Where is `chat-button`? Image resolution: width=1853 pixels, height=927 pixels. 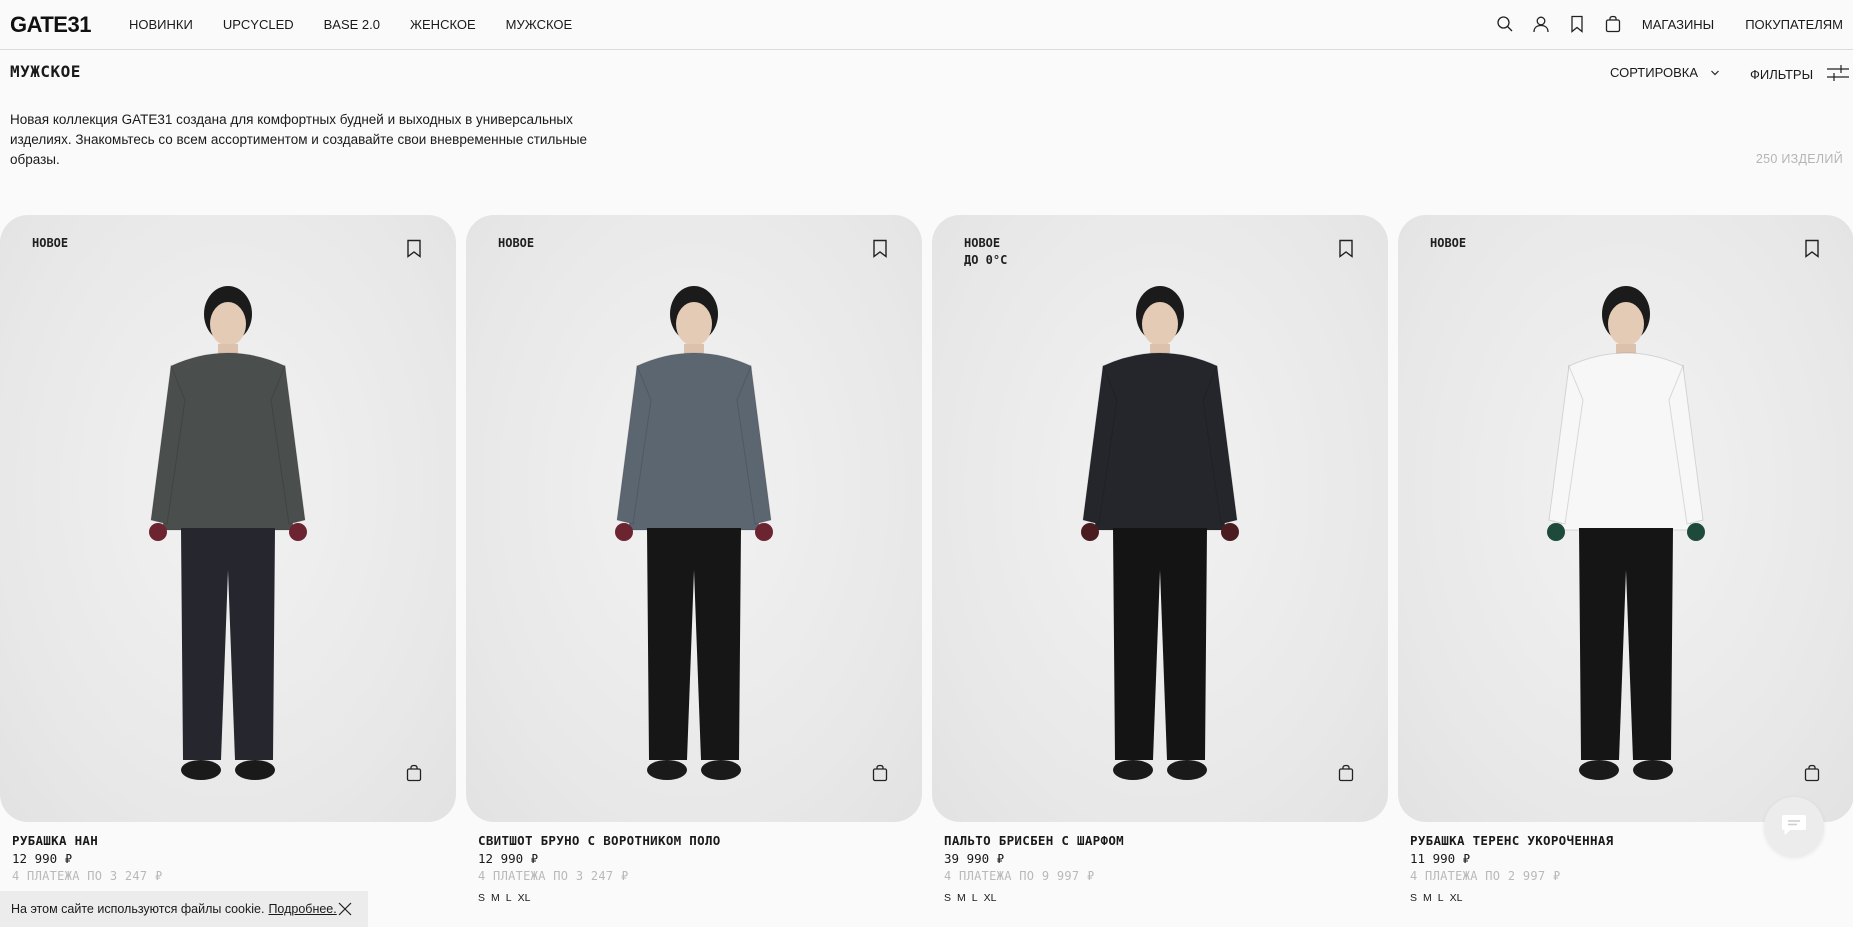
chat-button is located at coordinates (1794, 827).